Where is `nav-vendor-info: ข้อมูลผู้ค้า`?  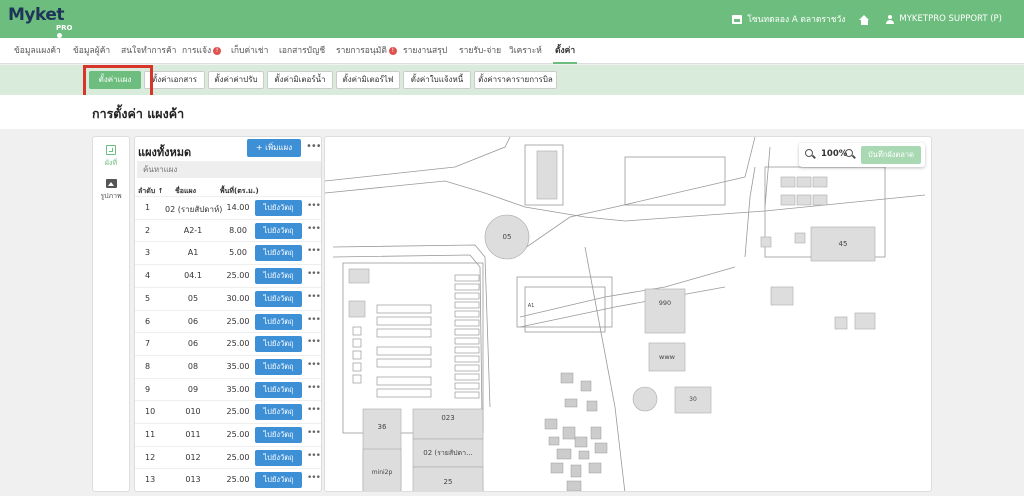
nav-vendor-info: ข้อมูลผู้ค้า is located at coordinates (91, 51).